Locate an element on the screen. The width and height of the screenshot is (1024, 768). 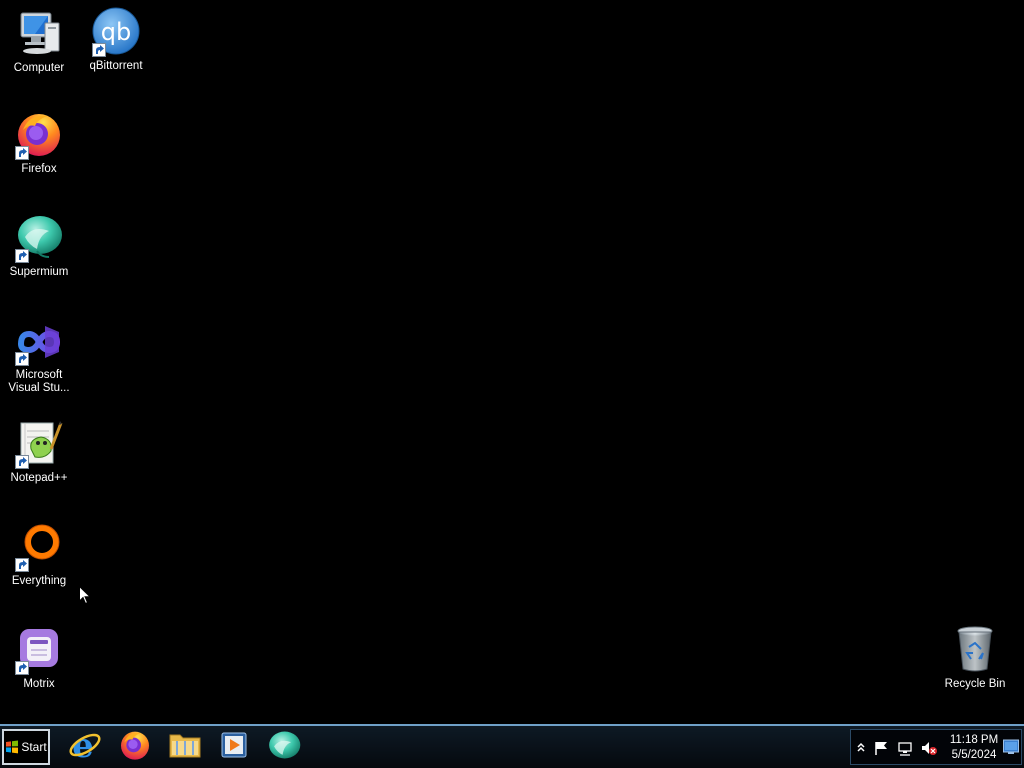
show-hidden-icons-chevron-icon is located at coordinates (861, 748).